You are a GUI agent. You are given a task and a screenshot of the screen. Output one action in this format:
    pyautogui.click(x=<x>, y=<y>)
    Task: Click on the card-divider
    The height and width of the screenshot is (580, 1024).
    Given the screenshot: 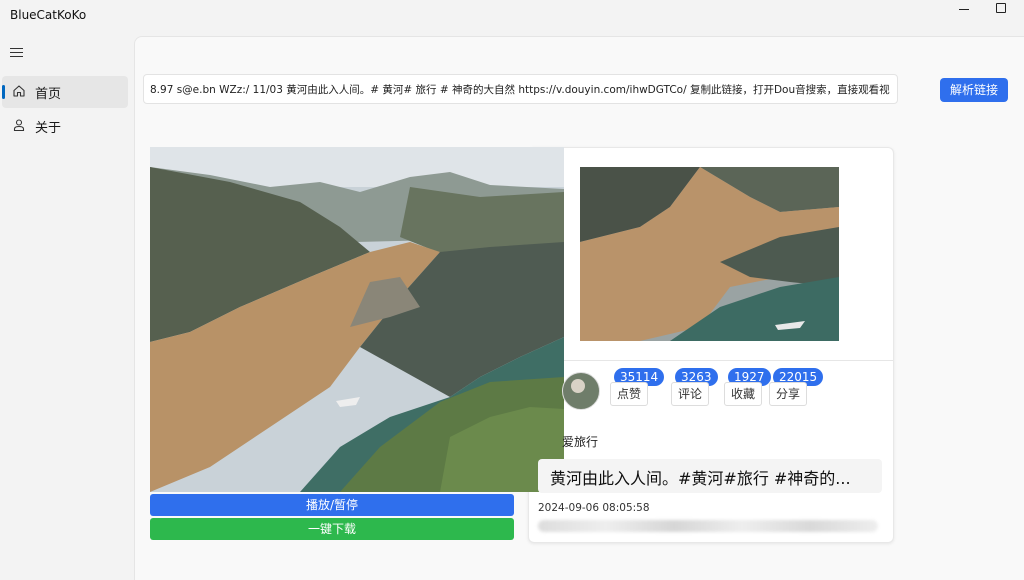 What is the action you would take?
    pyautogui.click(x=711, y=360)
    